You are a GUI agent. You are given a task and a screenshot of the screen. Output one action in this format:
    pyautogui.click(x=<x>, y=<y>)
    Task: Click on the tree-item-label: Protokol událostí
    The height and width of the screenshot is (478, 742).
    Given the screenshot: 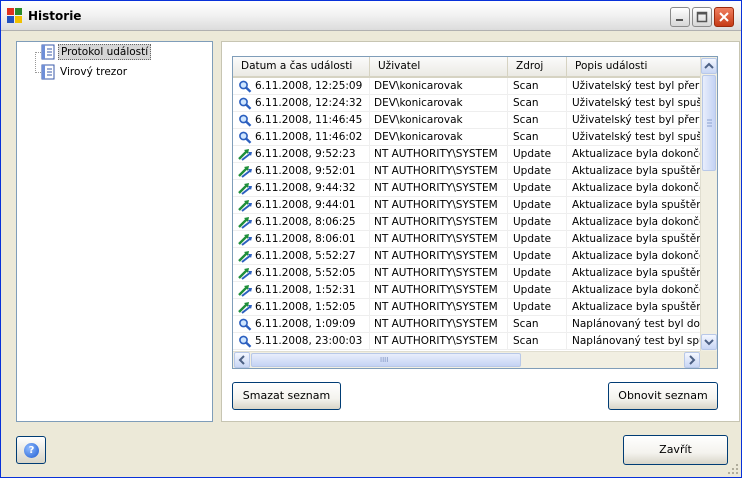 What is the action you would take?
    pyautogui.click(x=105, y=52)
    